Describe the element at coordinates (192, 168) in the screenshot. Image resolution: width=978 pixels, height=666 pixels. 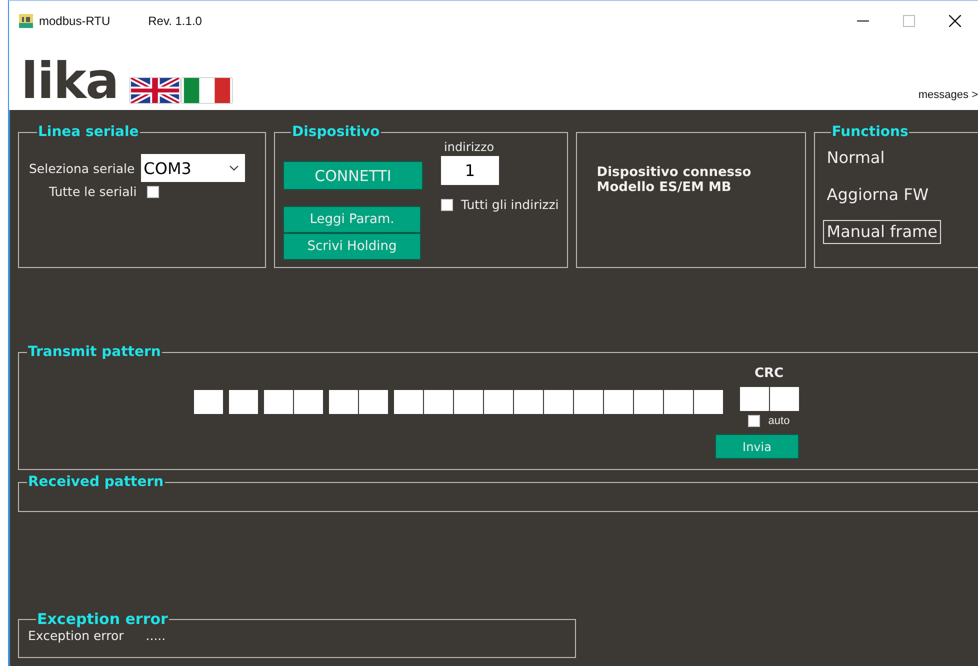
I see `port-dropdown: COM3` at that location.